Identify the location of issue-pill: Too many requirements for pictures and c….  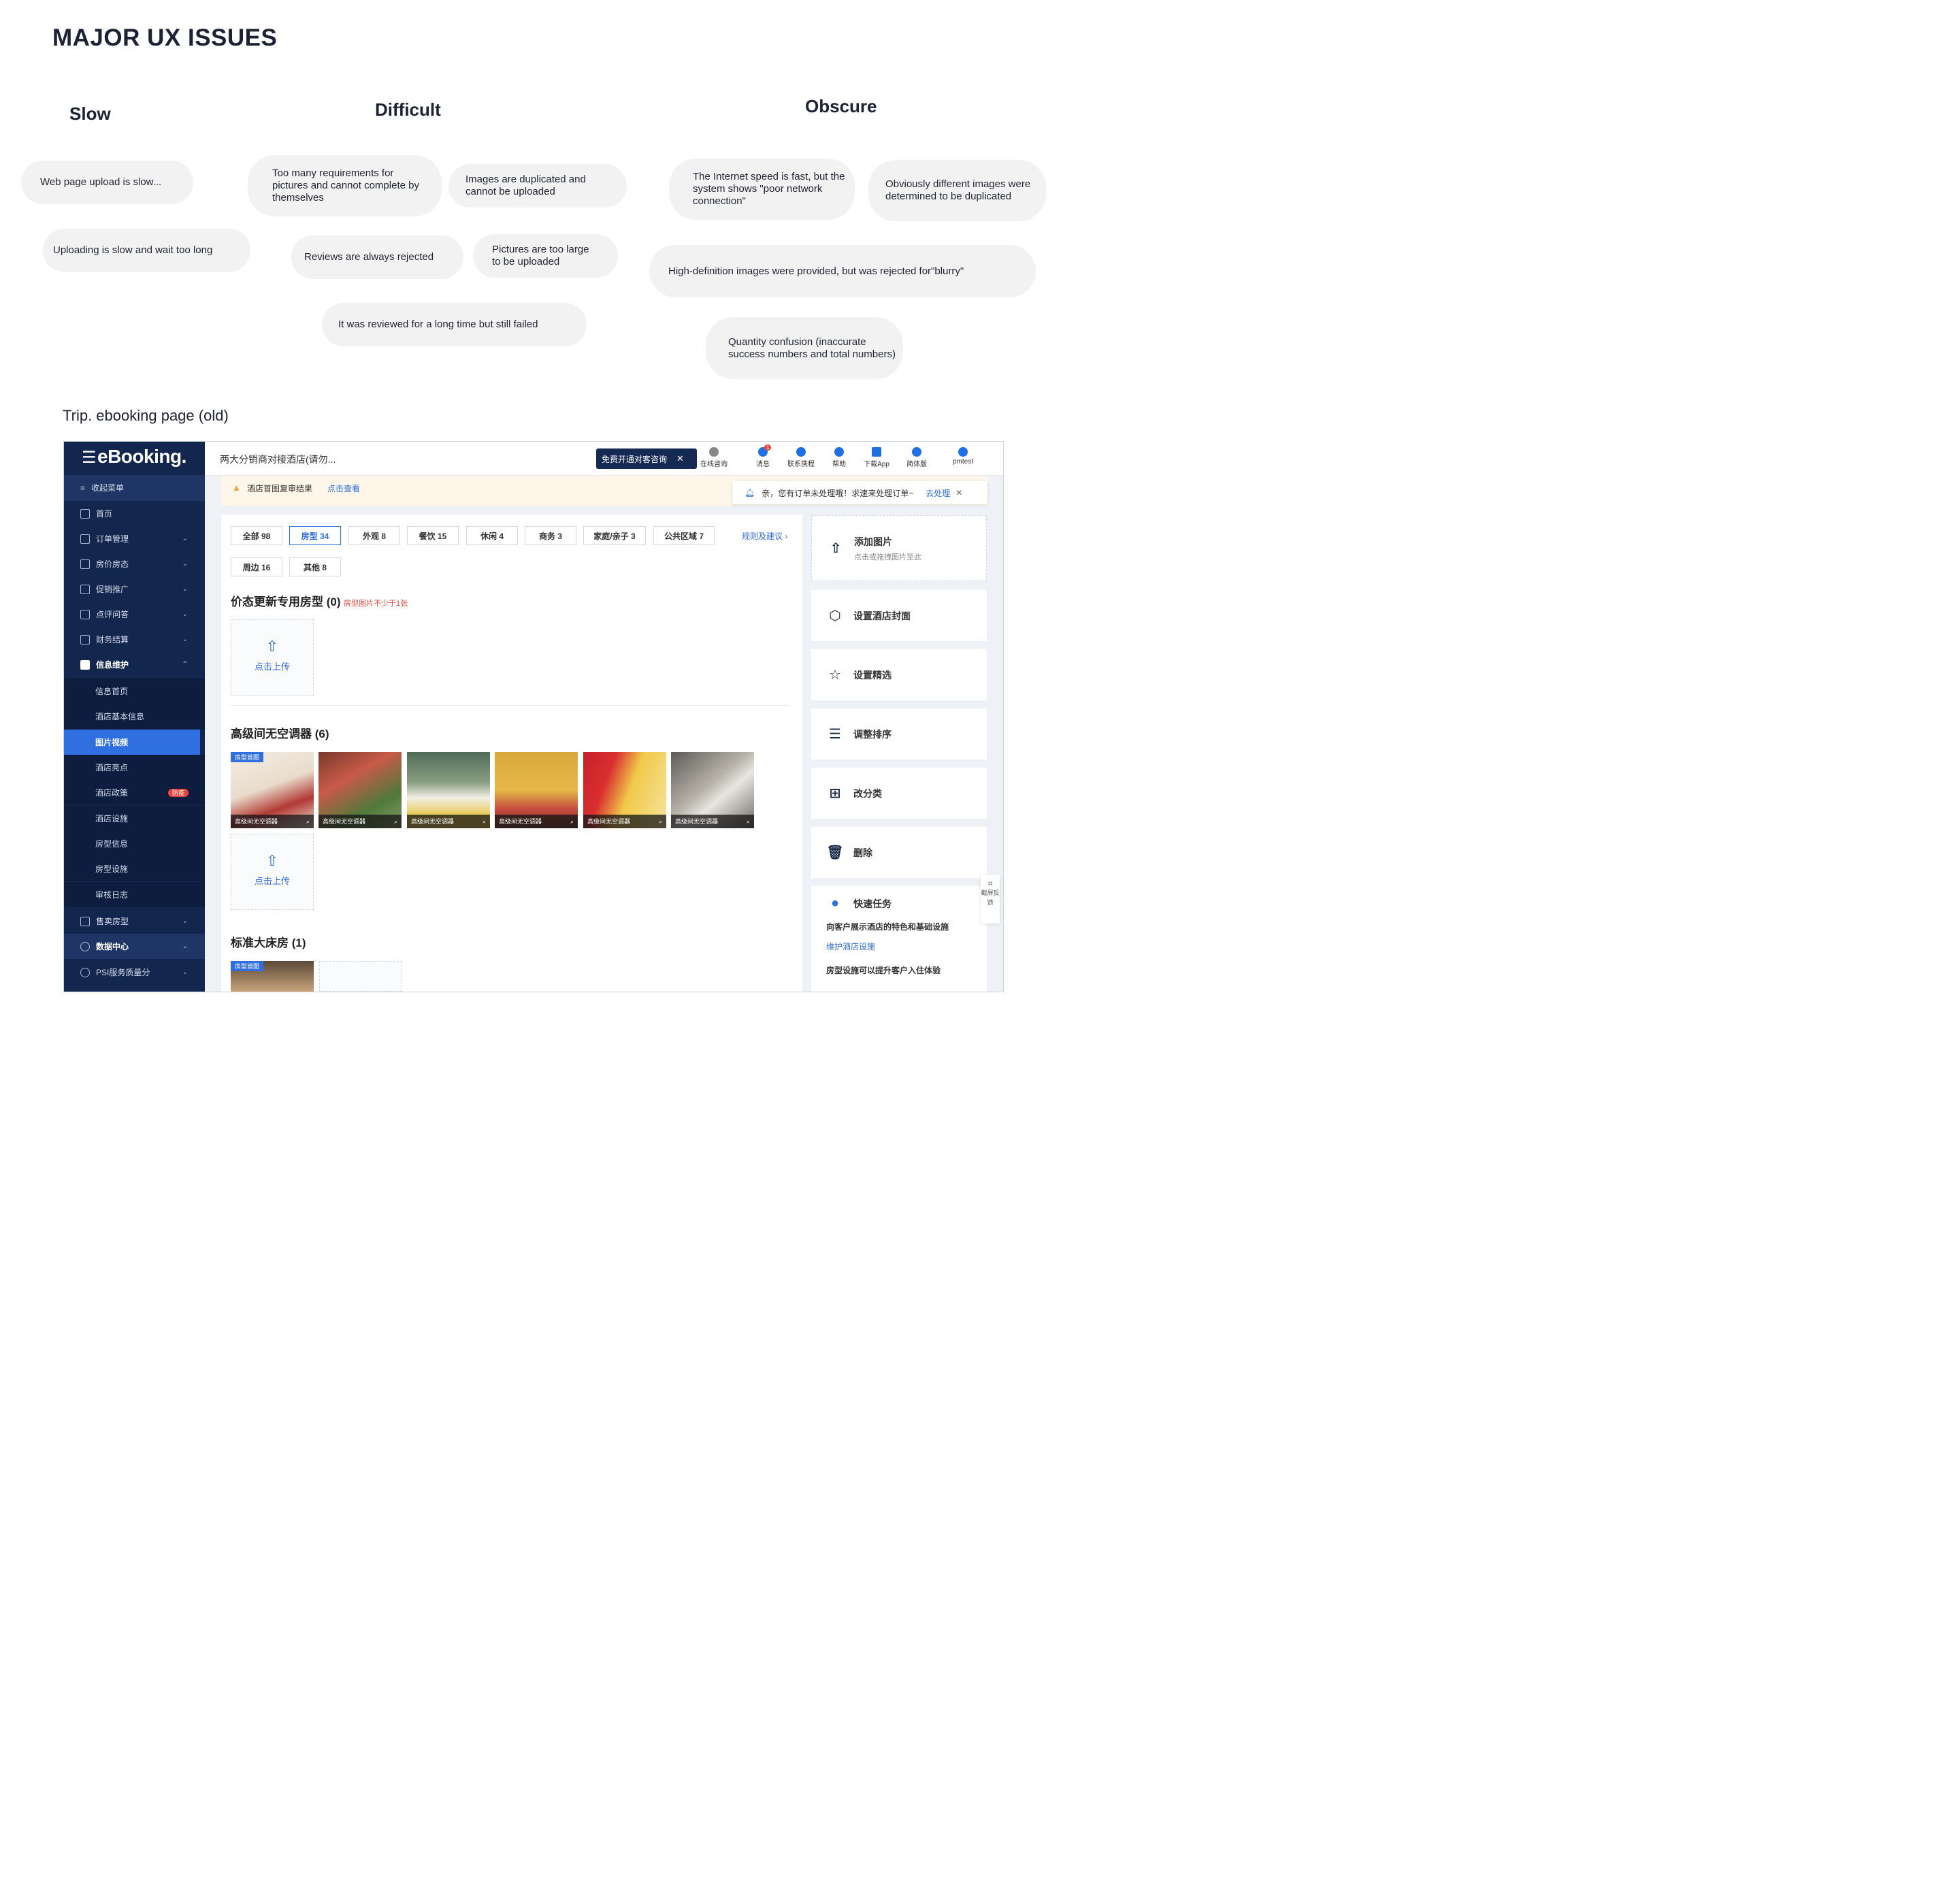
(345, 185).